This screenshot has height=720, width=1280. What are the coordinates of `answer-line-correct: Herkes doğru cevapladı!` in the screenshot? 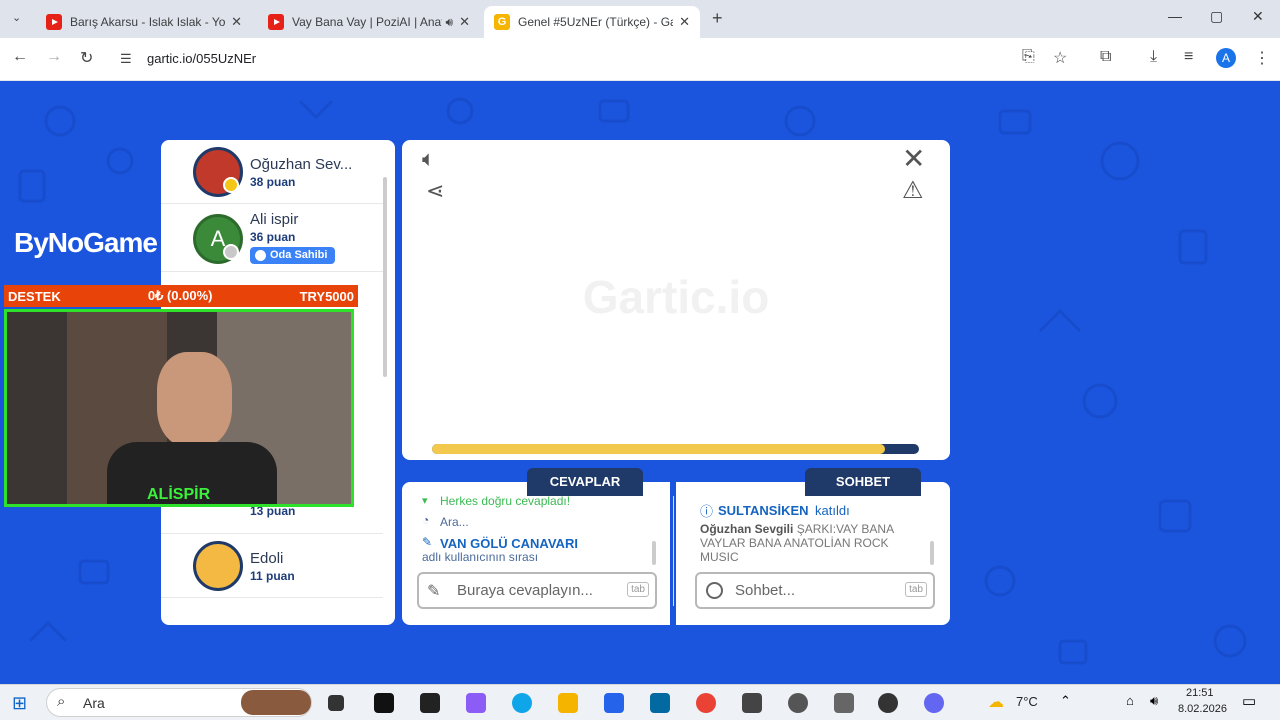 It's located at (505, 501).